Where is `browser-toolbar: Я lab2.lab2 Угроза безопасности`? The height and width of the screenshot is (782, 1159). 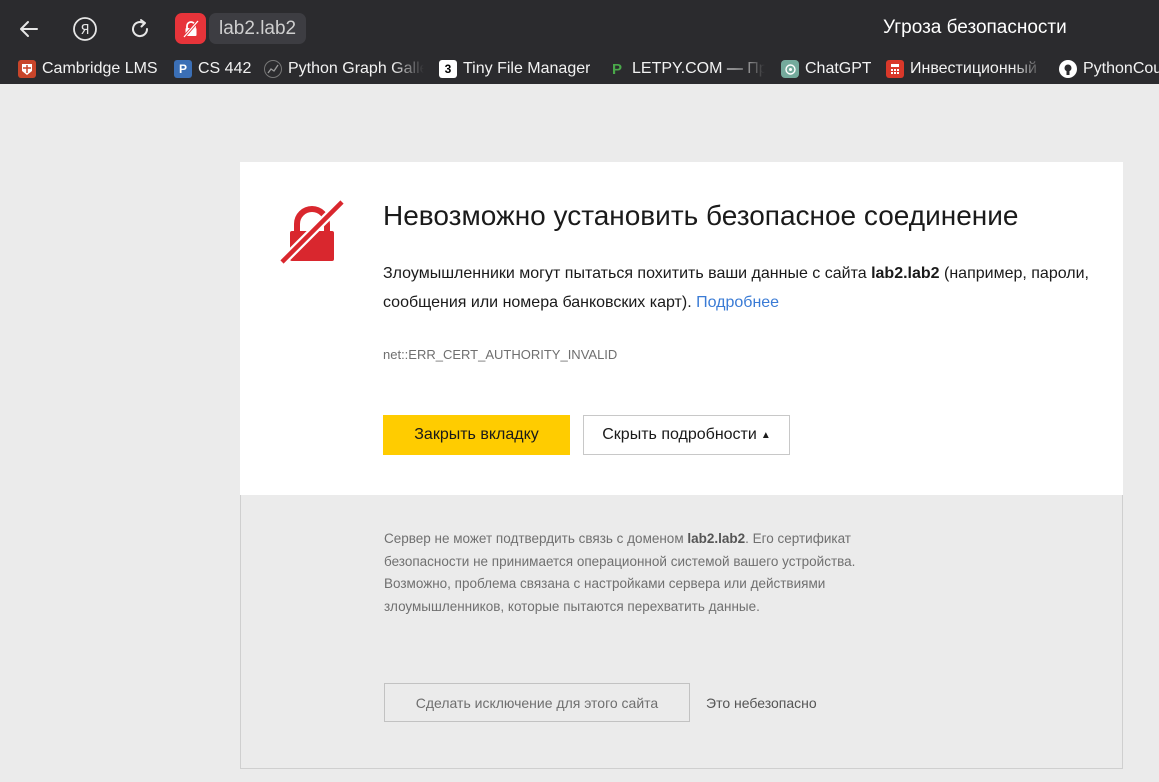 browser-toolbar: Я lab2.lab2 Угроза безопасности is located at coordinates (579, 28).